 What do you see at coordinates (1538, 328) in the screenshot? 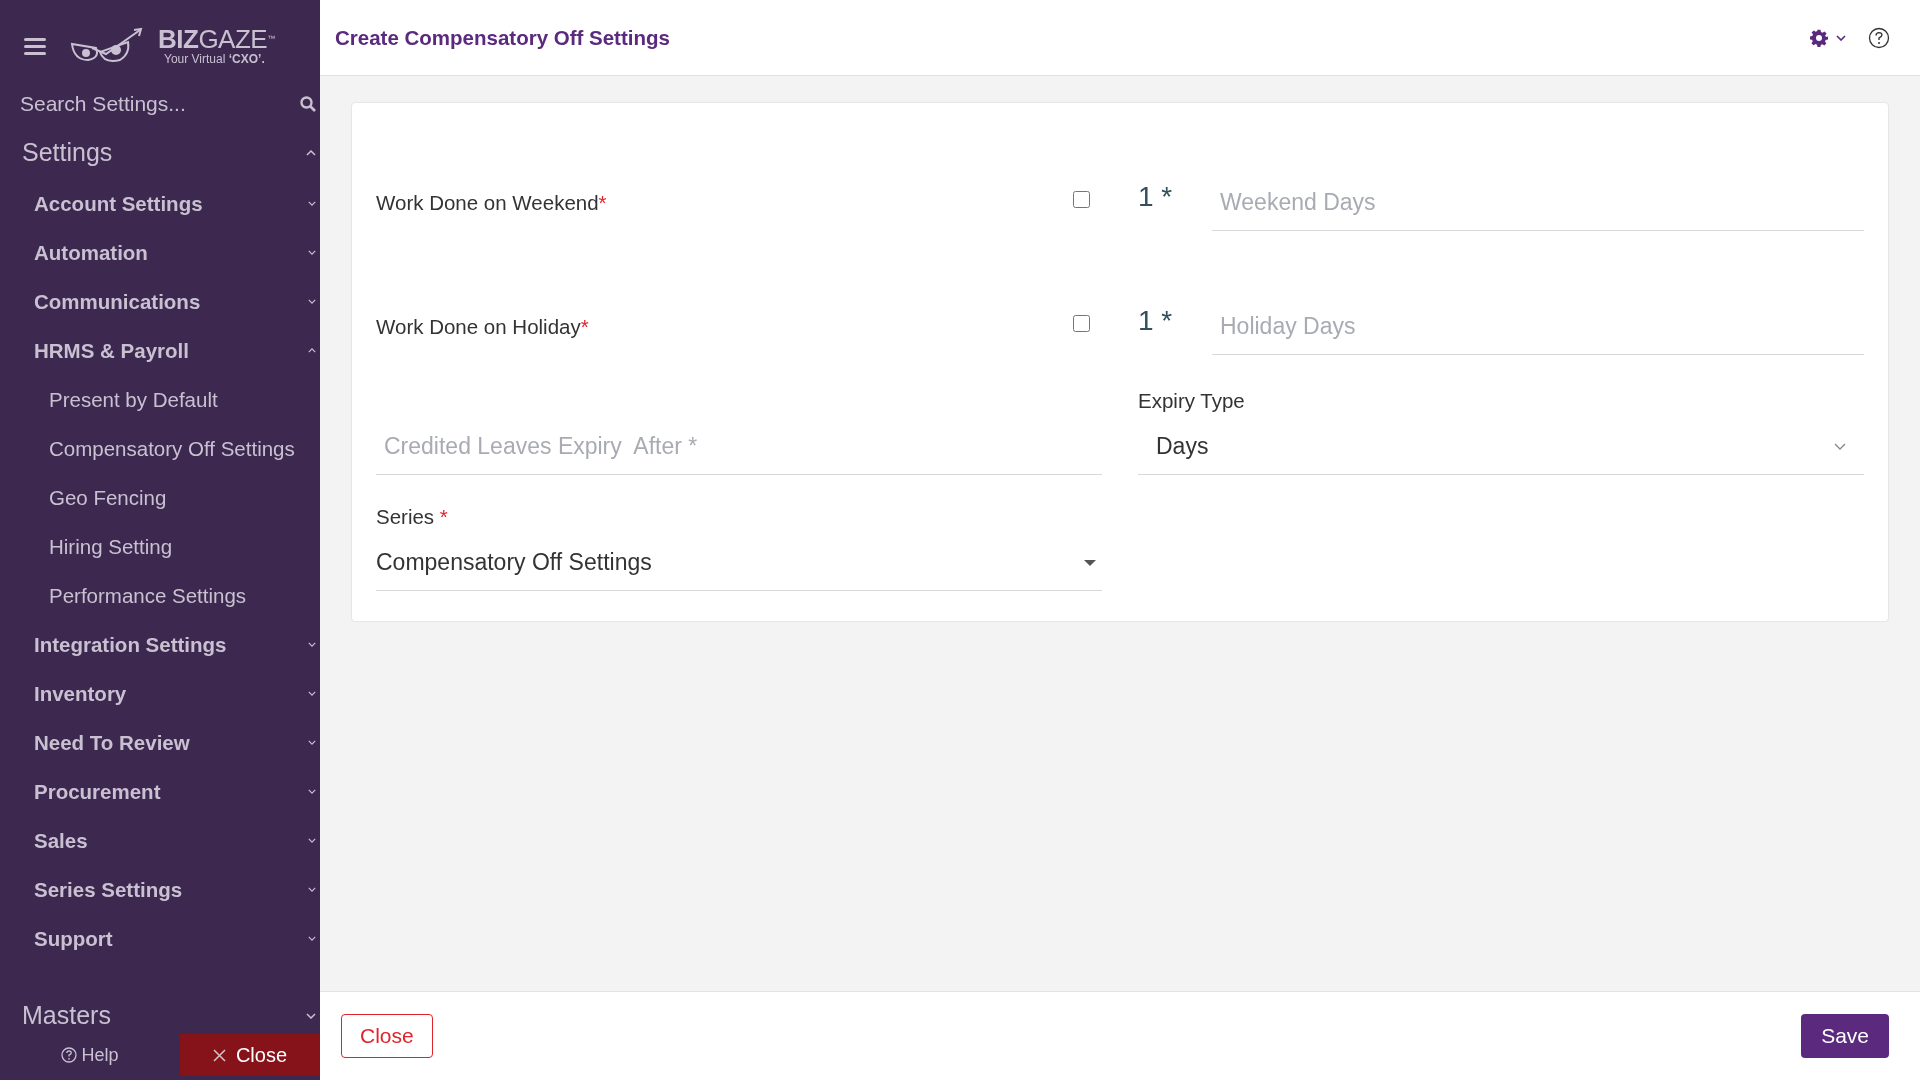
I see `input-field: Holiday Days` at bounding box center [1538, 328].